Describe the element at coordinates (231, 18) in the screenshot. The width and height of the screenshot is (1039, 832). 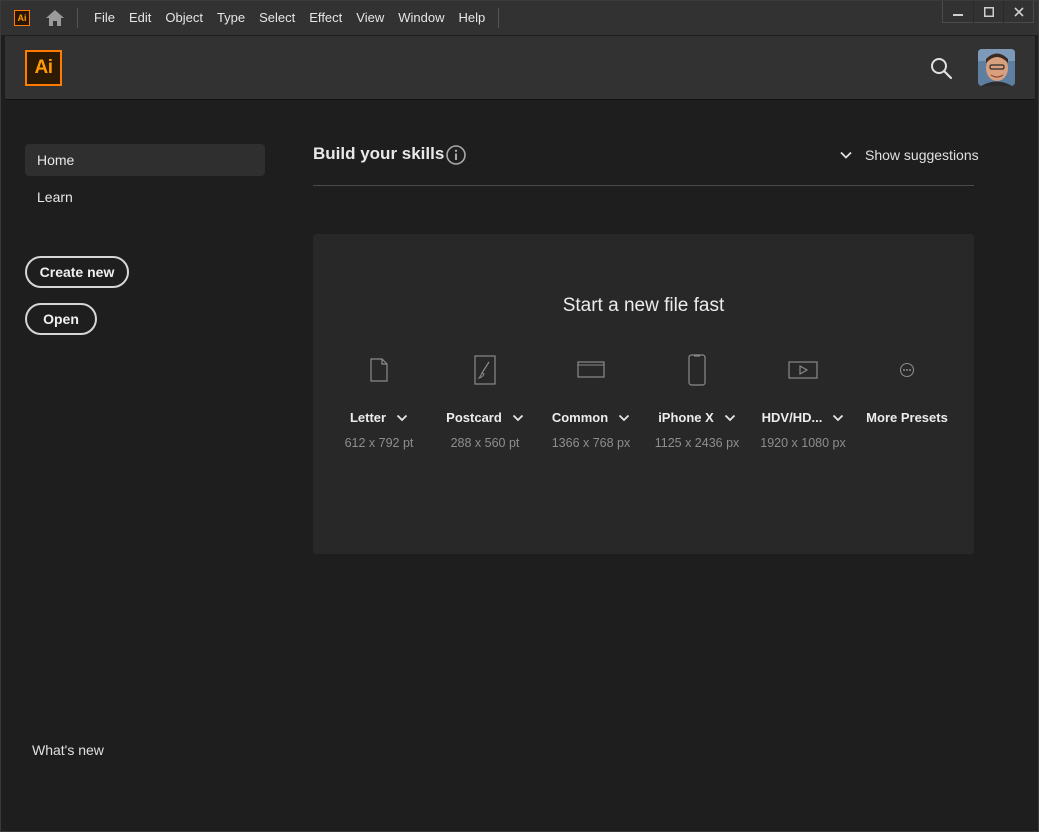
I see `menu-type: Type` at that location.